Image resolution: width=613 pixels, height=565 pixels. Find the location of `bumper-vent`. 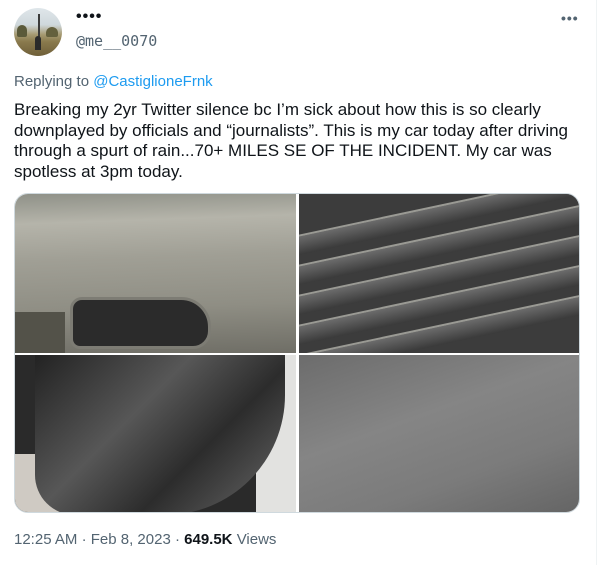

bumper-vent is located at coordinates (140, 323).